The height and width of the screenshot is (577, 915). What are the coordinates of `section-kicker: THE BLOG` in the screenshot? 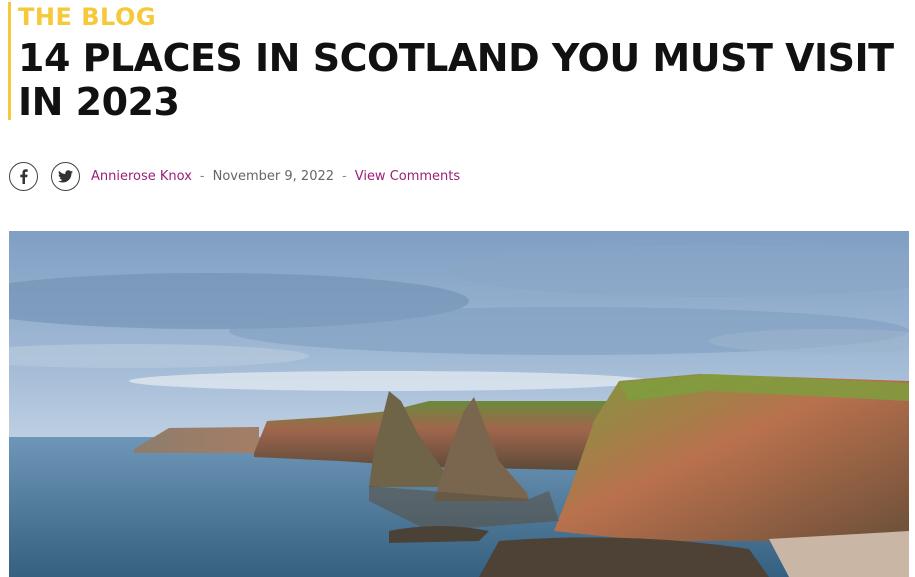 It's located at (87, 17).